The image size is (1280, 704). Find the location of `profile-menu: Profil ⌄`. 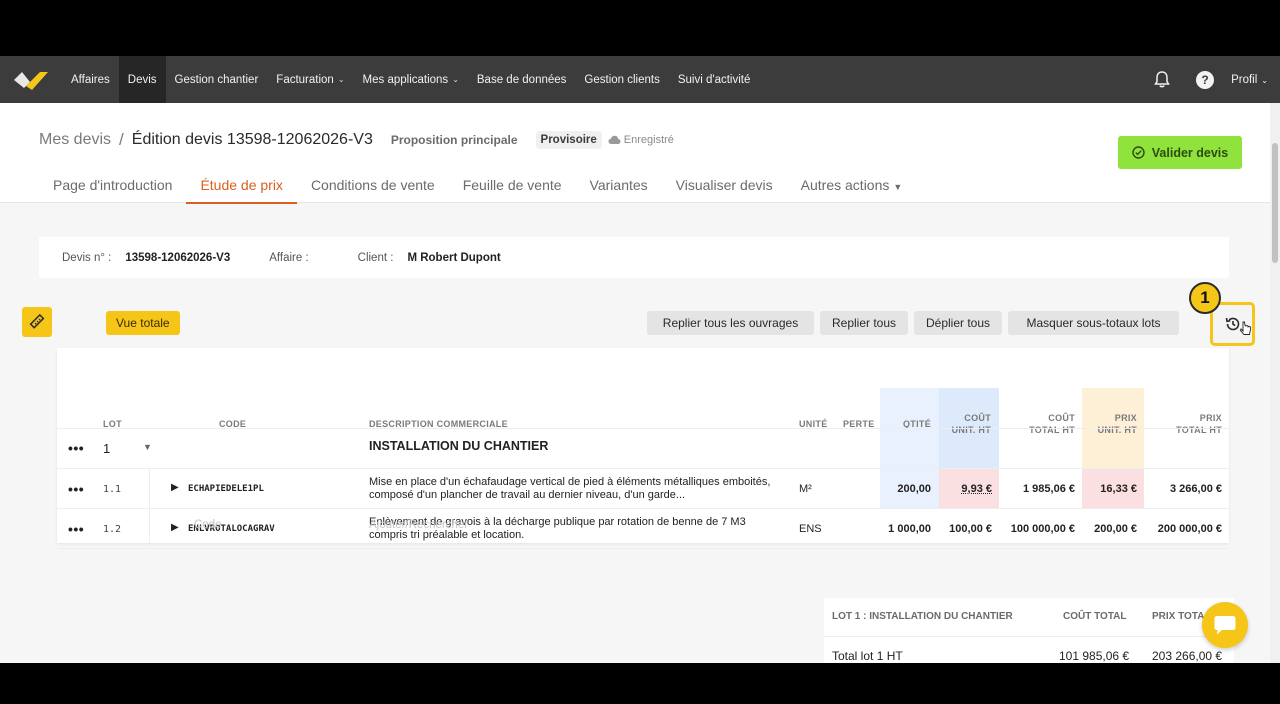

profile-menu: Profil ⌄ is located at coordinates (1255, 80).